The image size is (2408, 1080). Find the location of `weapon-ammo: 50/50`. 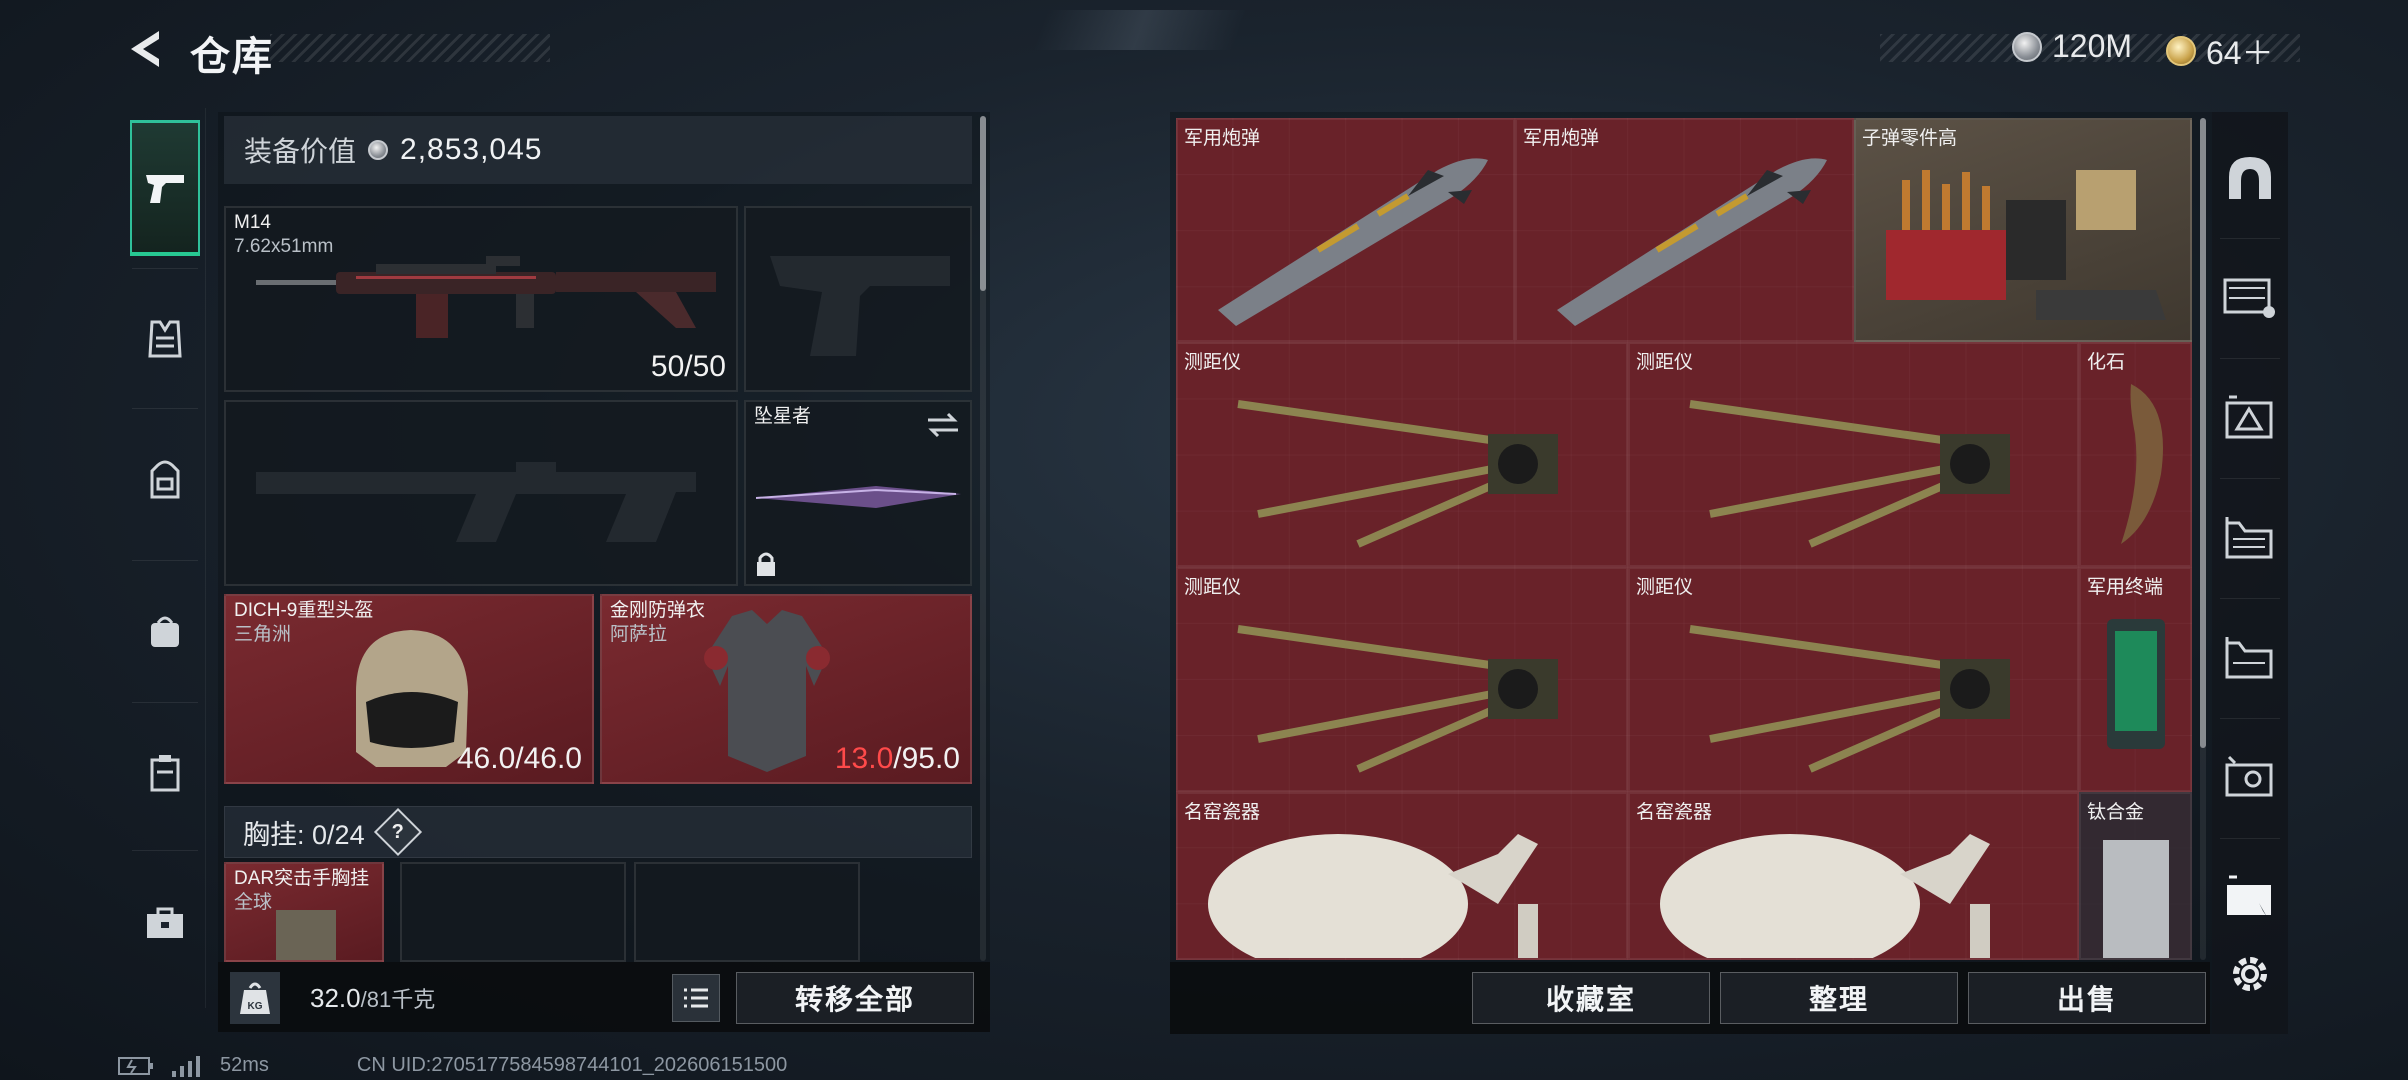

weapon-ammo: 50/50 is located at coordinates (688, 366).